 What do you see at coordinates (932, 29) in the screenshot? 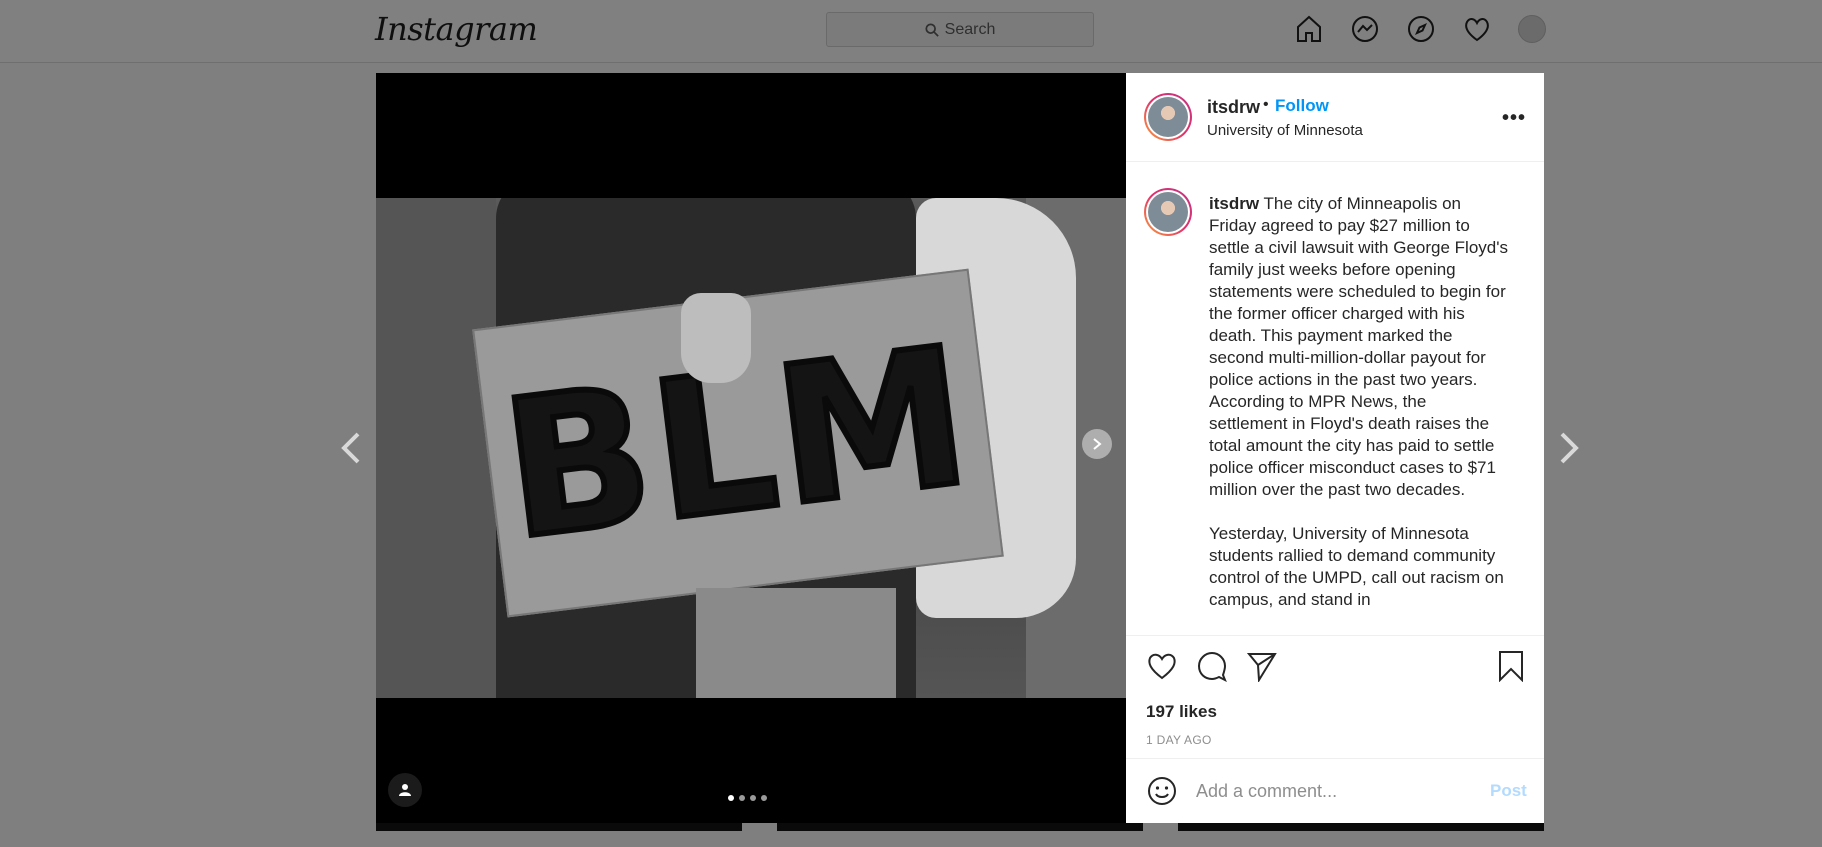
I see `search-icon` at bounding box center [932, 29].